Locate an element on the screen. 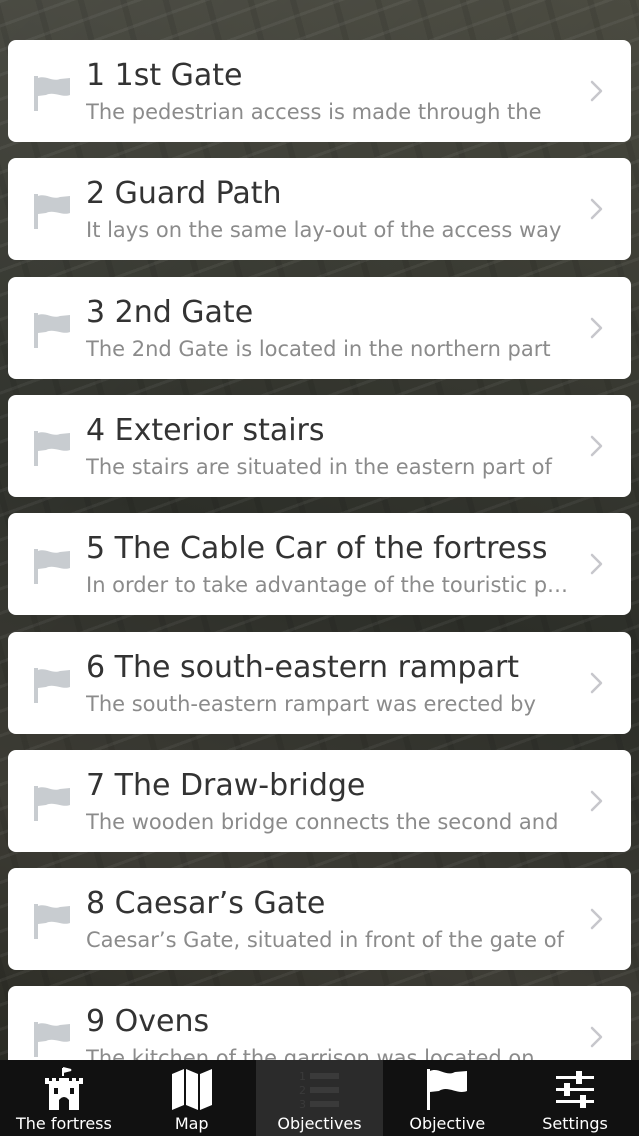 The image size is (639, 1136). objective-title: 1 1st Gate is located at coordinates (164, 75).